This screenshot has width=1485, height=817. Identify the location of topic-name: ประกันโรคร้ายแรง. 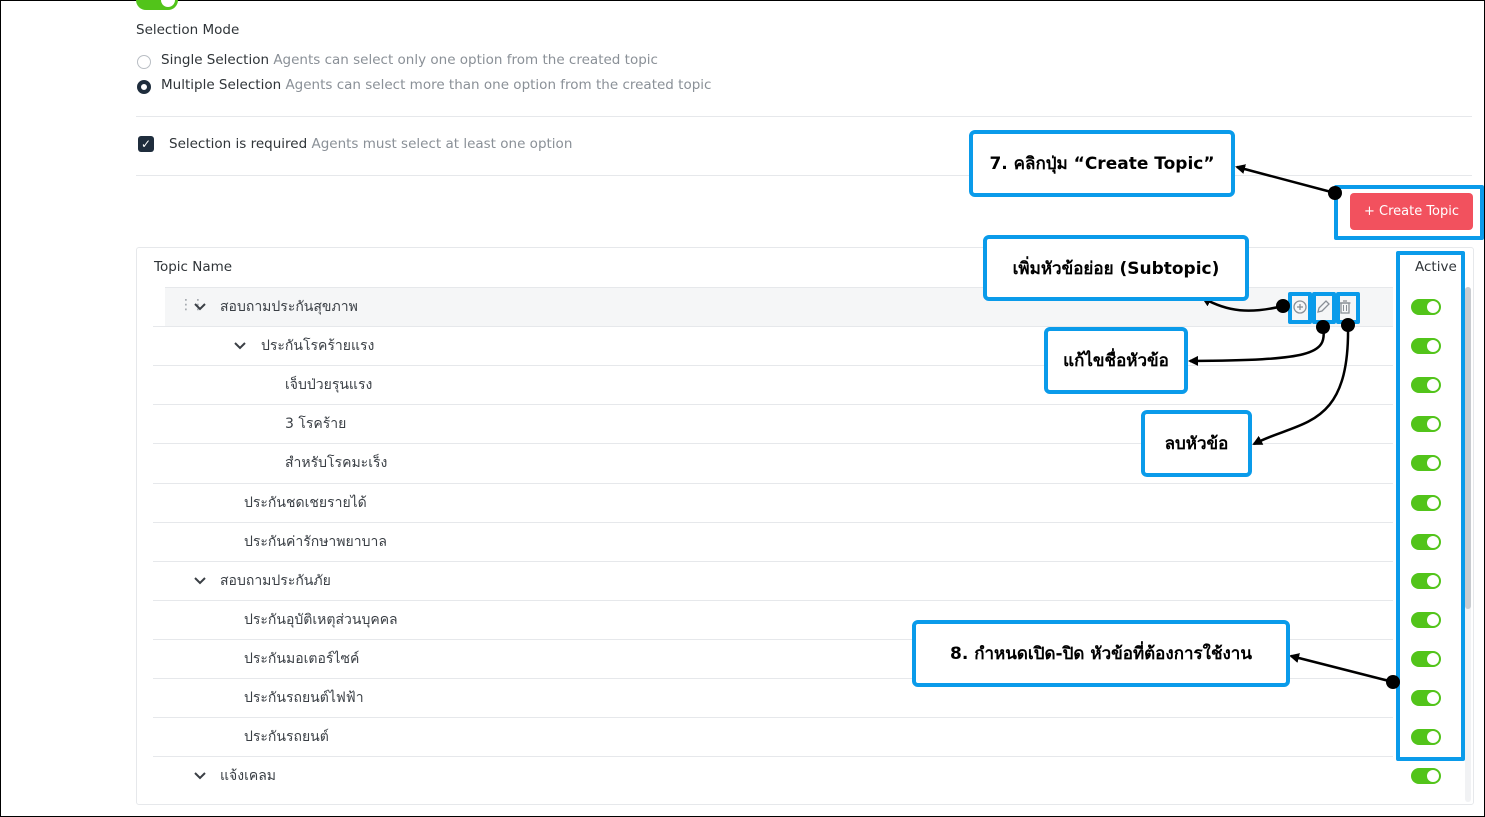
(318, 346).